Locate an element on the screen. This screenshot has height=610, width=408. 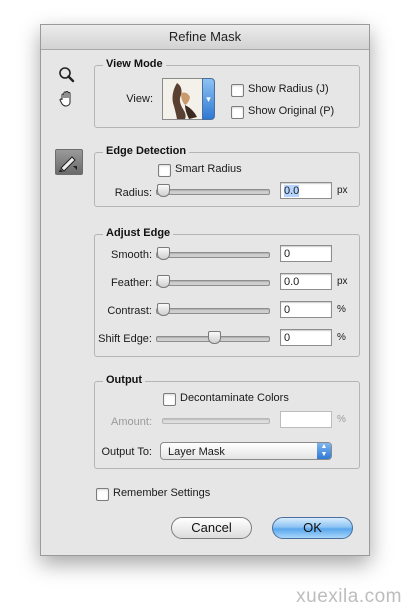
show-radius-checkbox is located at coordinates (237, 90).